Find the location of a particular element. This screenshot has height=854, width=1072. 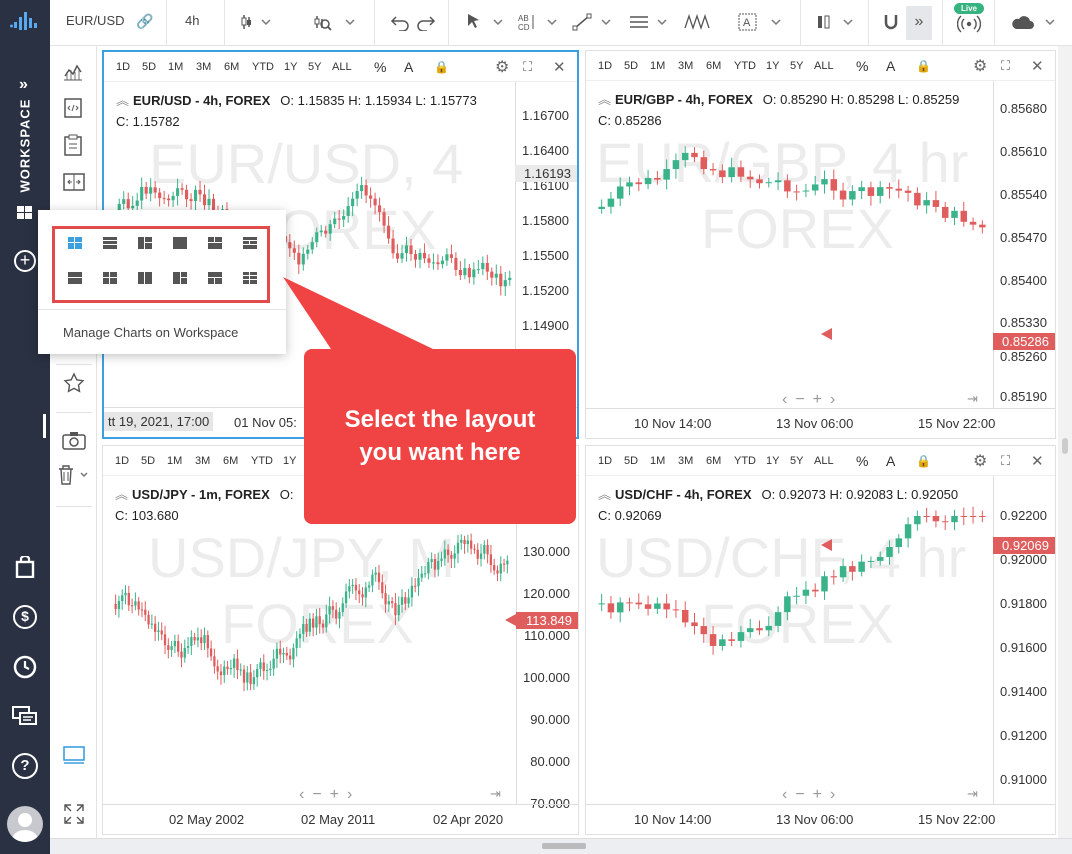

cloud-save-icon is located at coordinates (1034, 23).